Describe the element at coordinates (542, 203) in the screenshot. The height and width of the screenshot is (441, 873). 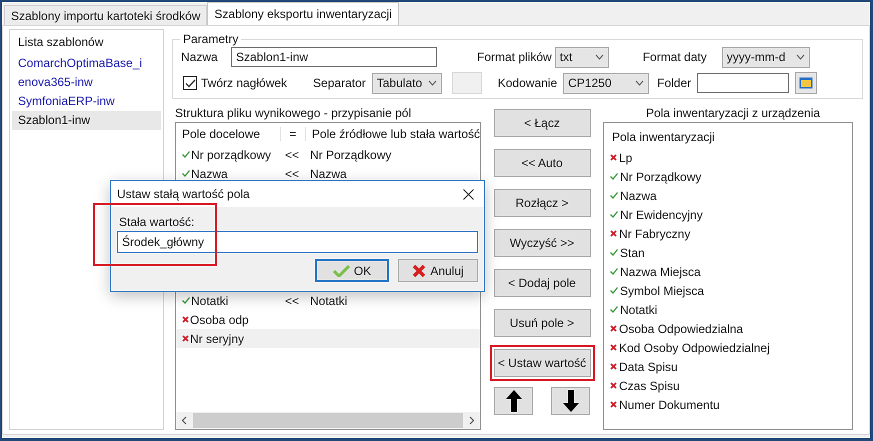
I see `action-button: Rozłącz >` at that location.